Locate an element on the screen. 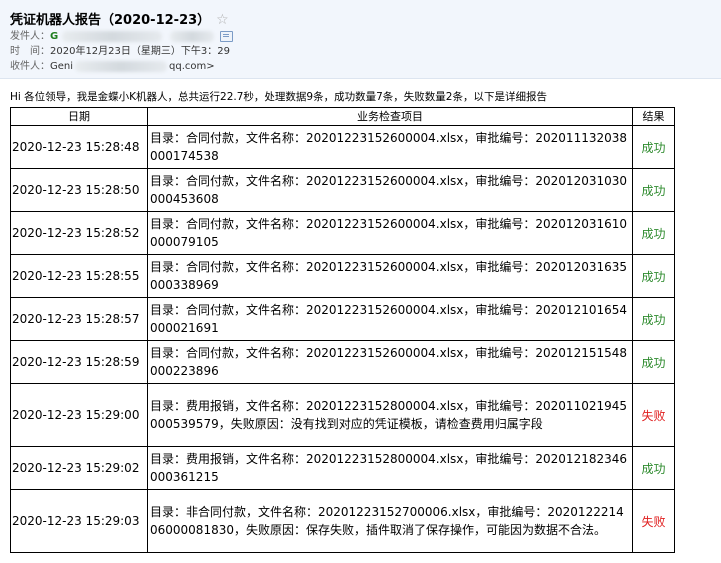 The height and width of the screenshot is (563, 721). time-value: 2020年12月23日（星期三）下午3：29 is located at coordinates (140, 51).